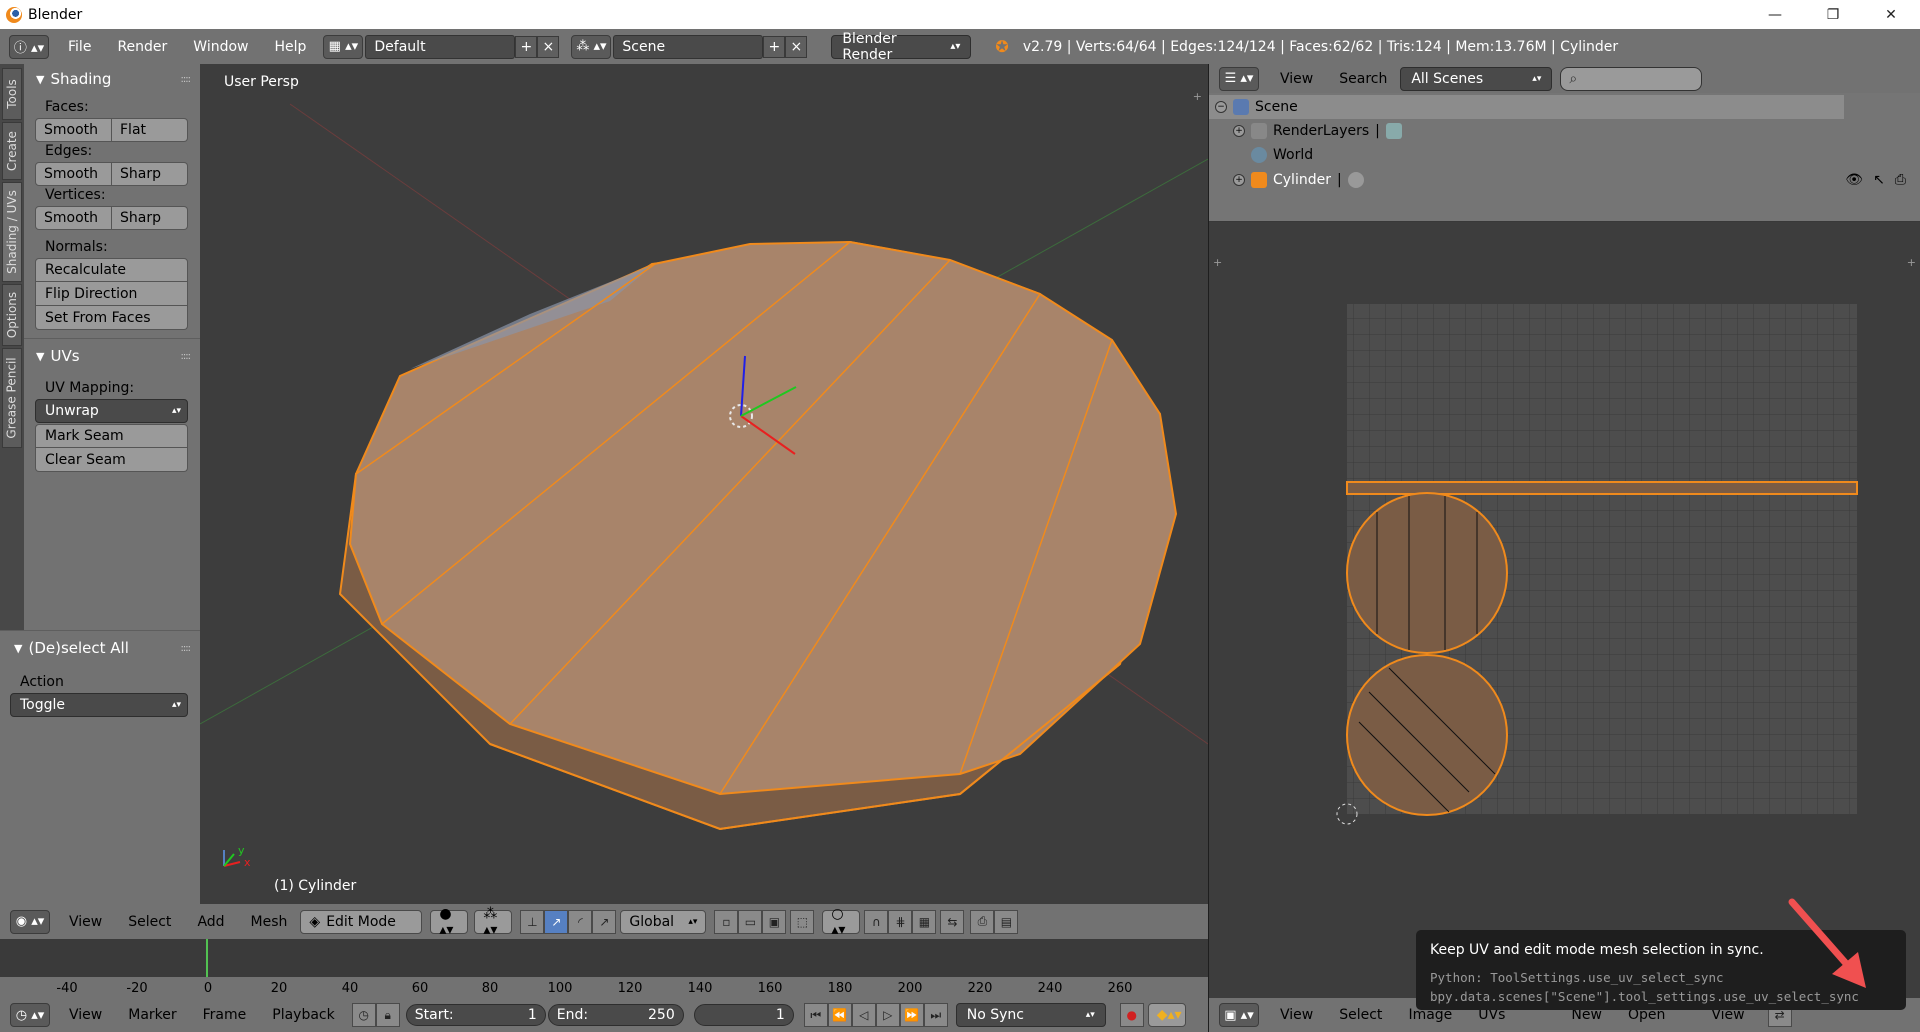 This screenshot has height=1032, width=1920. What do you see at coordinates (112, 356) in the screenshot?
I see `uvs-panel-header: ▼ UVs ::::` at bounding box center [112, 356].